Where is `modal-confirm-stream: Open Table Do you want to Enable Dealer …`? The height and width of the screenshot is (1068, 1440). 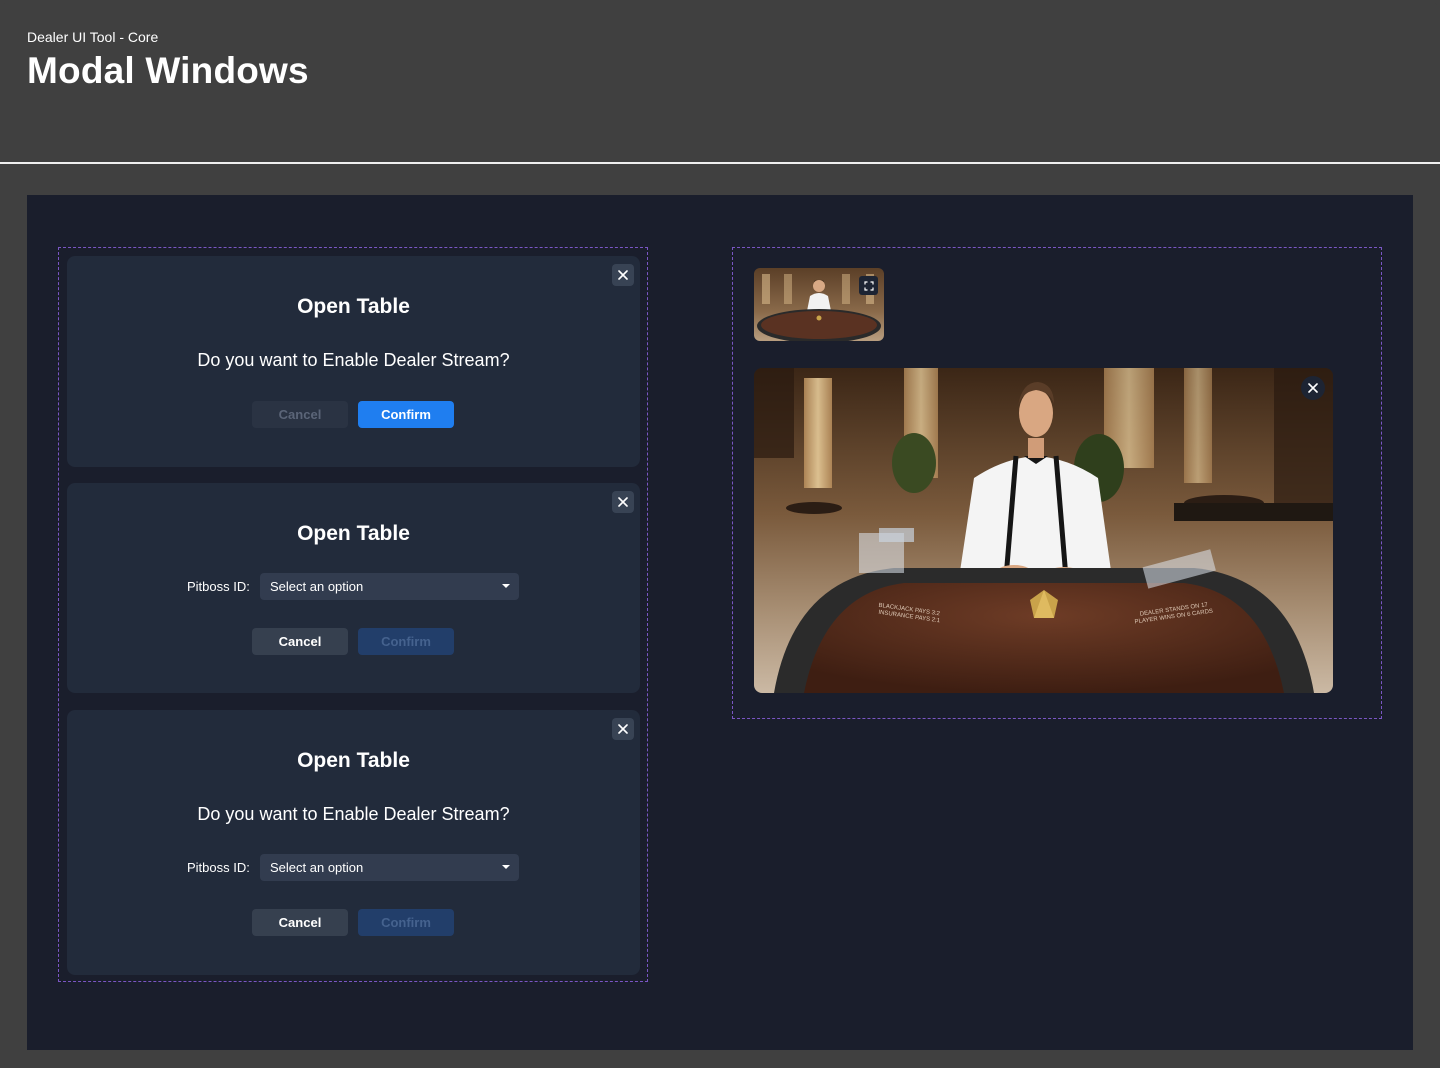
modal-confirm-stream: Open Table Do you want to Enable Dealer … is located at coordinates (353, 361).